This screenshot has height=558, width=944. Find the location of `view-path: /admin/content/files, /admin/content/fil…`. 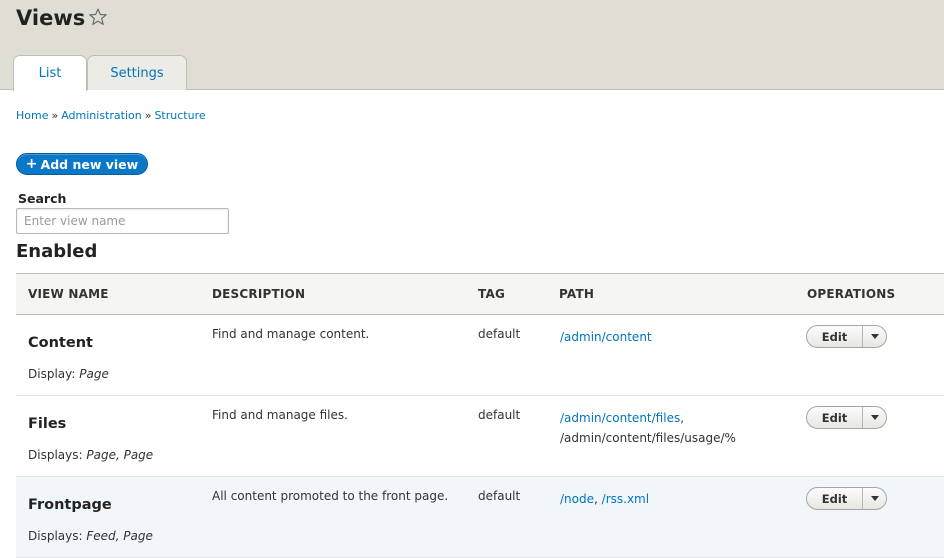

view-path: /admin/content/files, /admin/content/fil… is located at coordinates (648, 428).